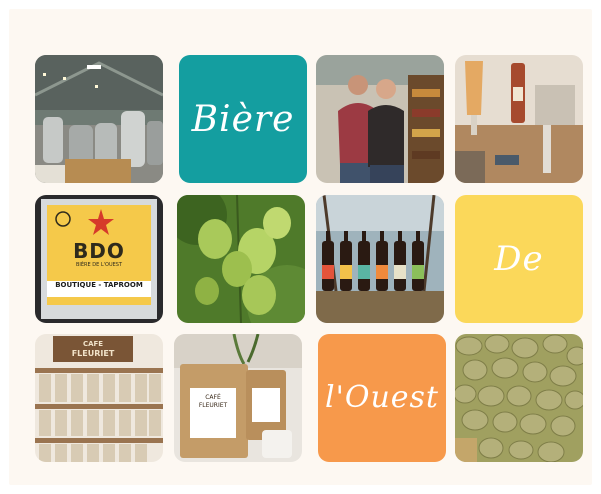  I want to click on beer-bottles-photo, so click(380, 259).